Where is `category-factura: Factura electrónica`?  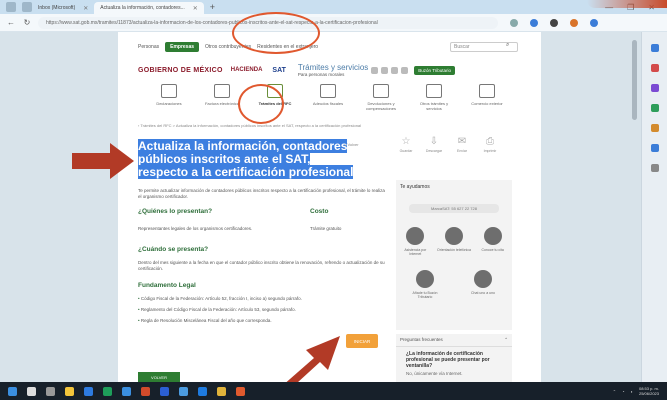
category-factura: Factura electrónica is located at coordinates (222, 101).